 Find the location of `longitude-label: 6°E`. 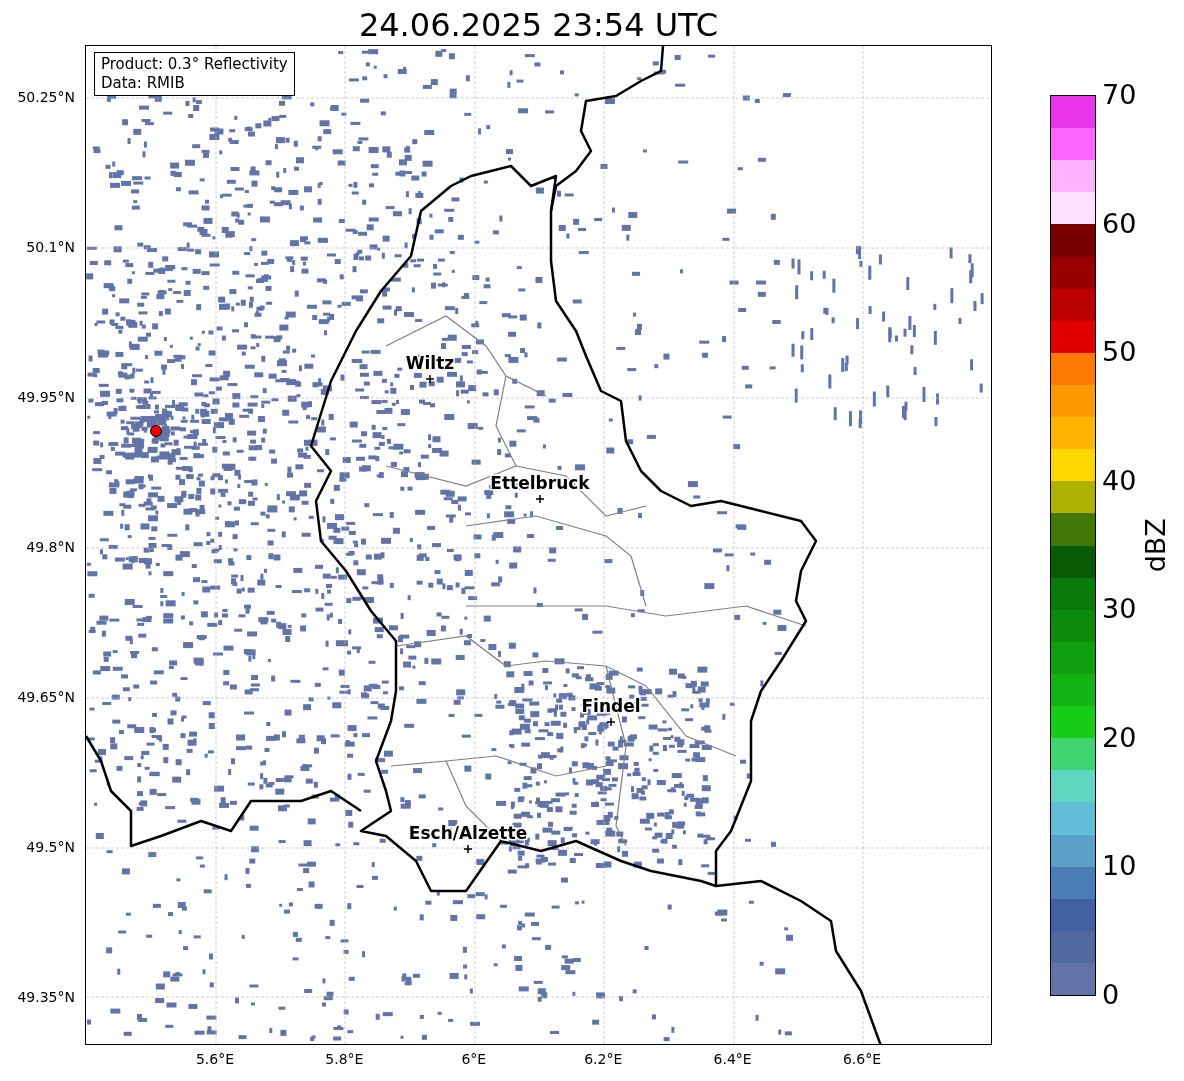

longitude-label: 6°E is located at coordinates (474, 1059).